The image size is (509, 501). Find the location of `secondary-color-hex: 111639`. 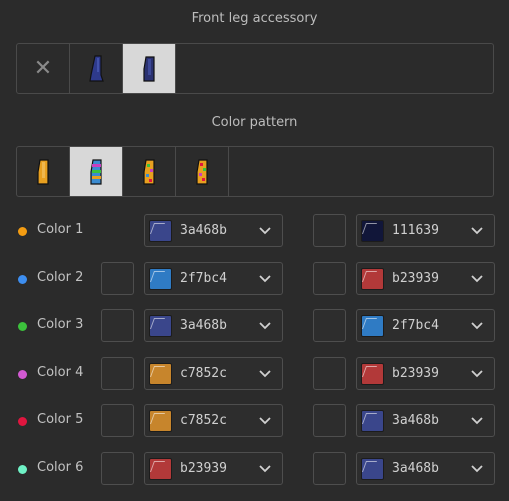

secondary-color-hex: 111639 is located at coordinates (415, 230).